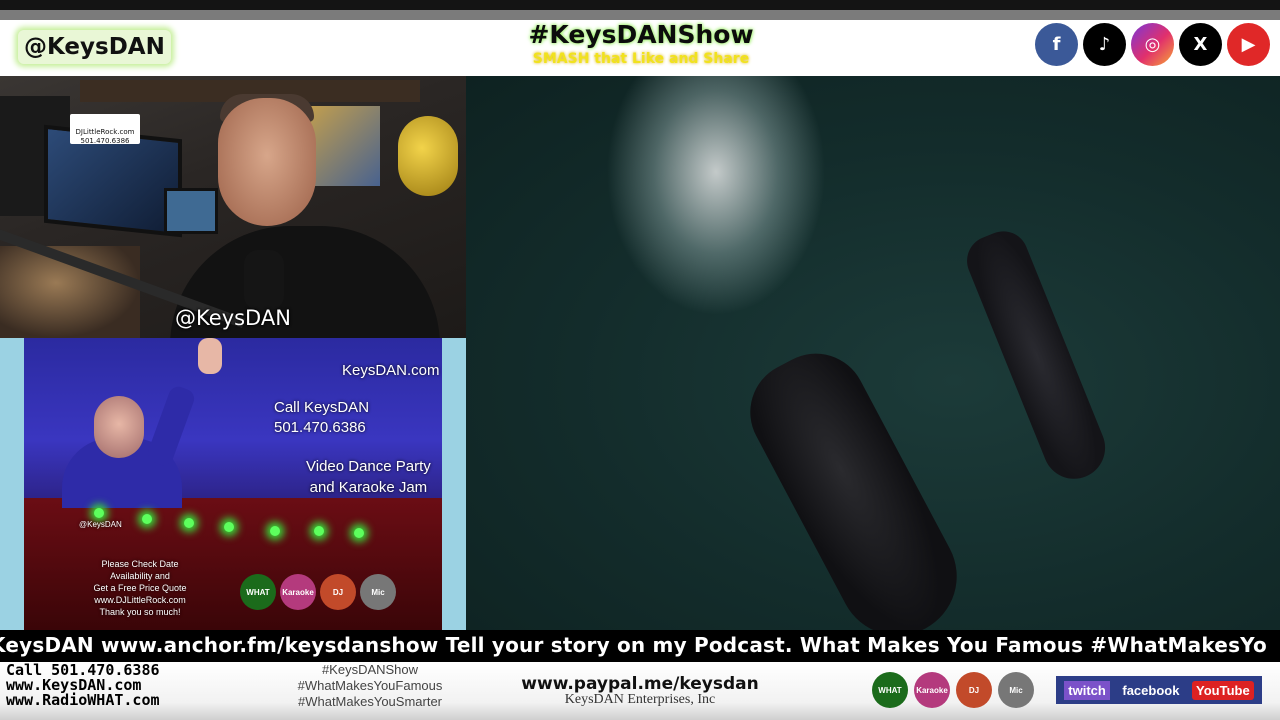 The height and width of the screenshot is (720, 1280). I want to click on sticker-text: DJLittleRock.com 501.470.6386, so click(105, 136).